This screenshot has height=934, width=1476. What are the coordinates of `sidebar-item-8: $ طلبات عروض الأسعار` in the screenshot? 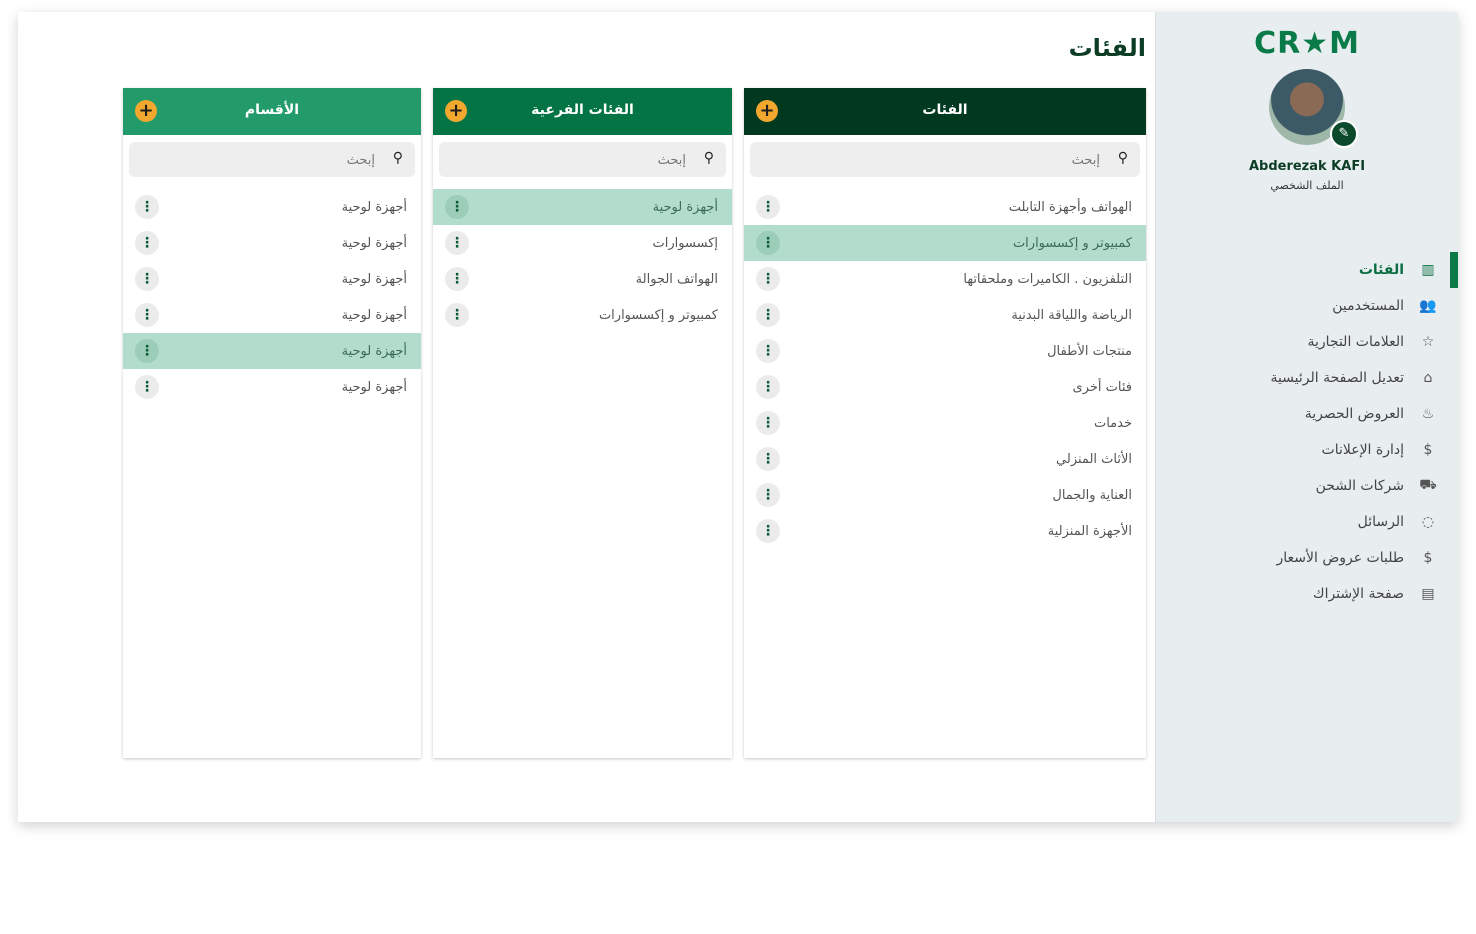 It's located at (1307, 558).